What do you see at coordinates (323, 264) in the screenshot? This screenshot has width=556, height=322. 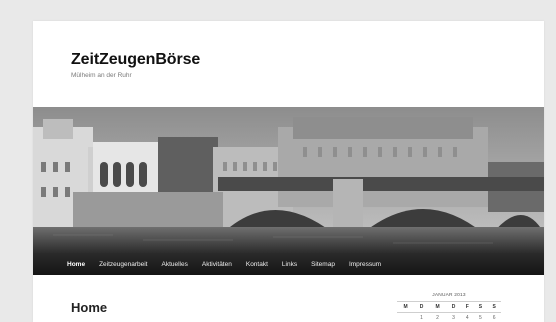 I see `nav-item-sitemap: Sitemap` at bounding box center [323, 264].